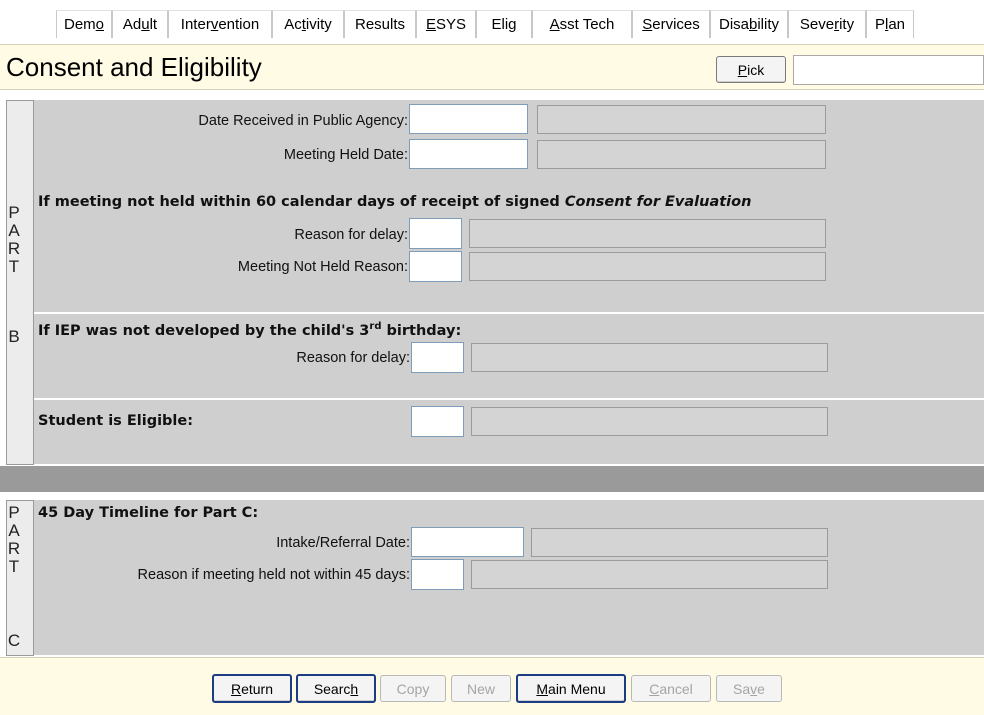 The width and height of the screenshot is (984, 715). Describe the element at coordinates (14, 548) in the screenshot. I see `part-c-letter: R` at that location.